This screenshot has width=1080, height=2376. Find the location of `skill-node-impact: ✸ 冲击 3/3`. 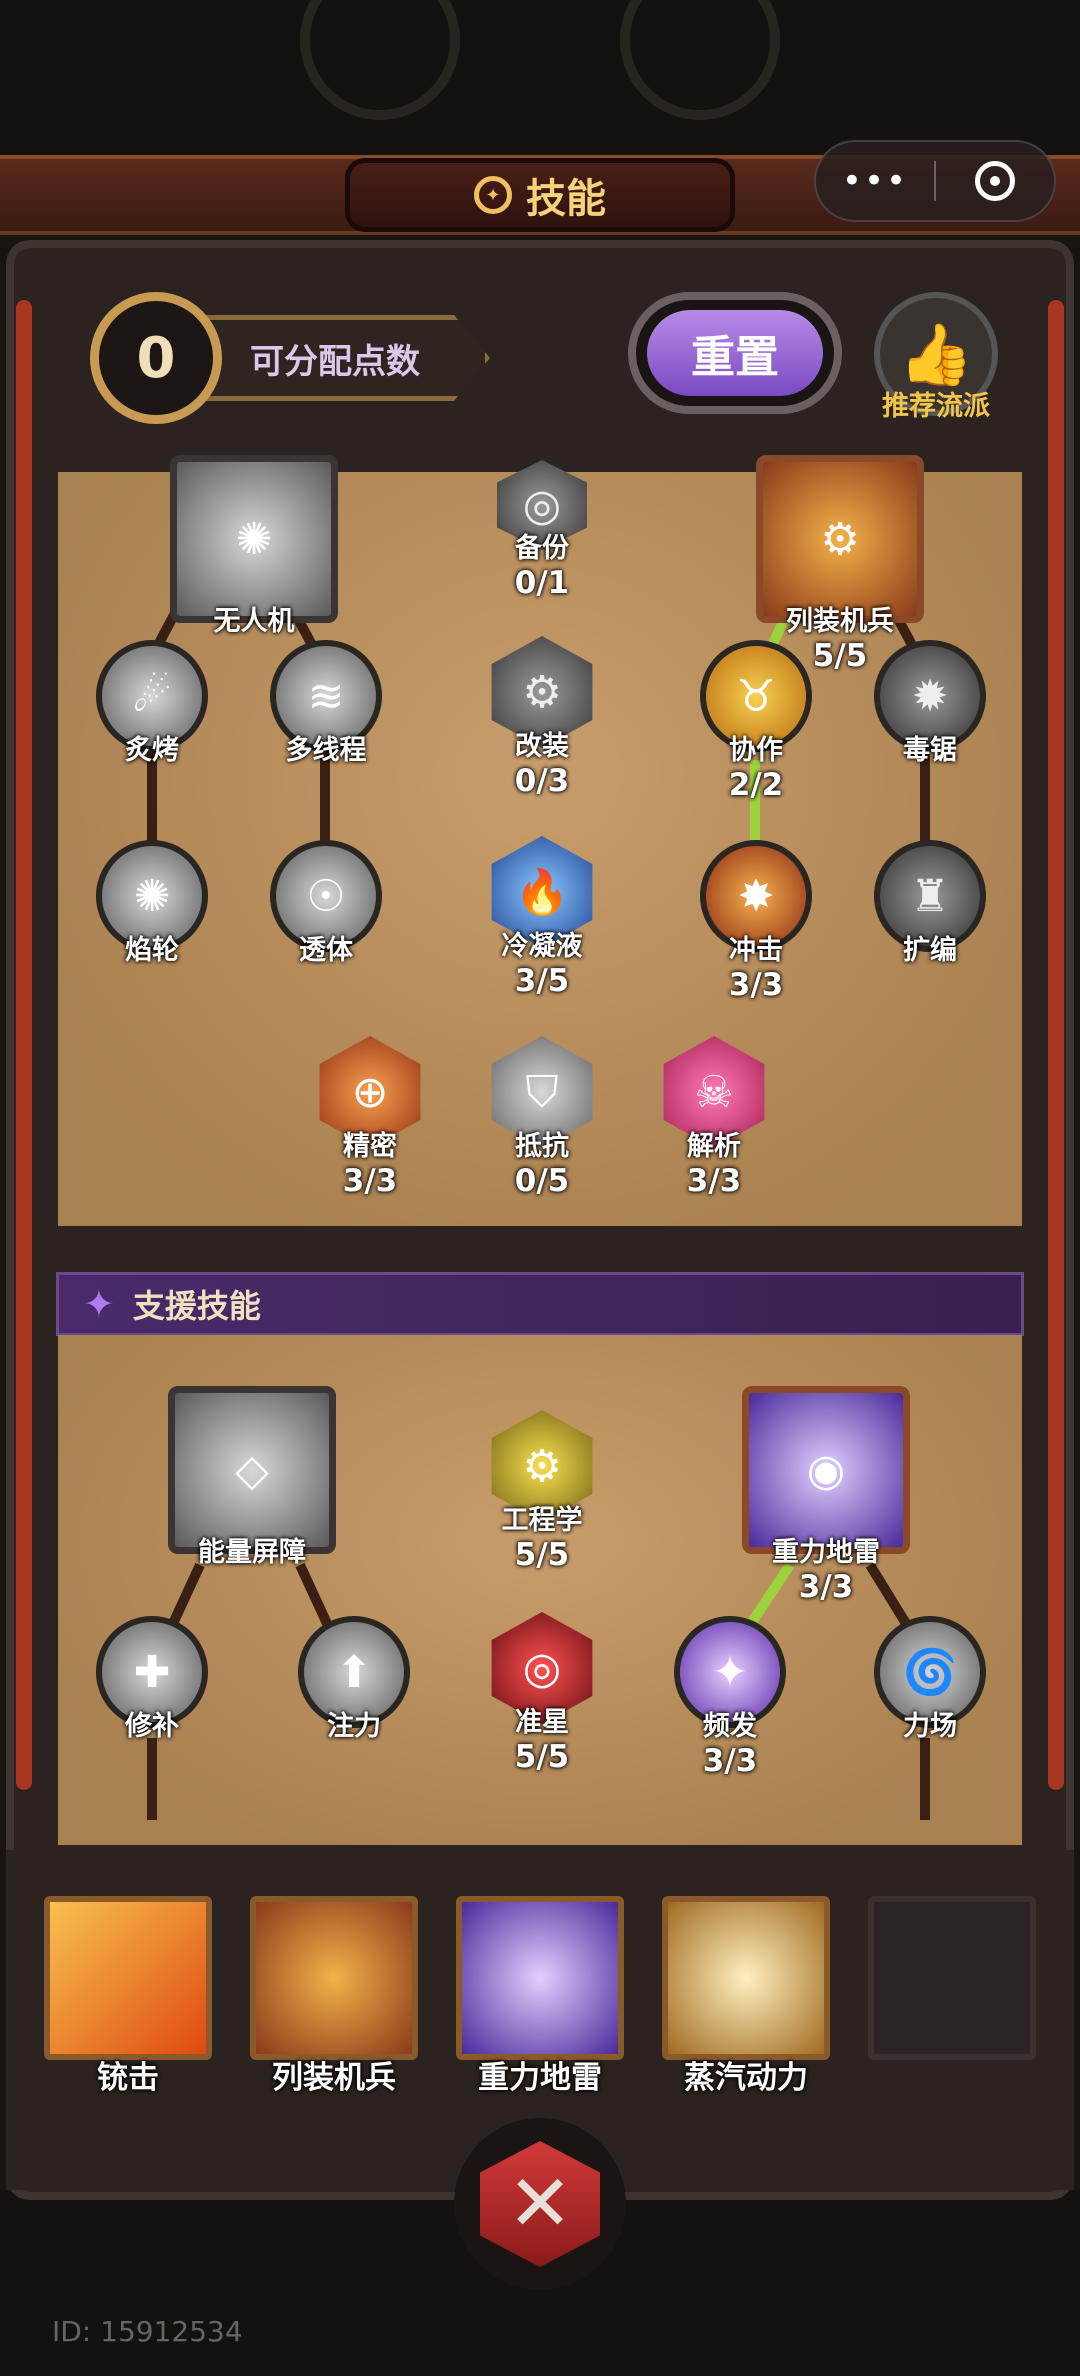

skill-node-impact: ✸ 冲击 3/3 is located at coordinates (756, 921).